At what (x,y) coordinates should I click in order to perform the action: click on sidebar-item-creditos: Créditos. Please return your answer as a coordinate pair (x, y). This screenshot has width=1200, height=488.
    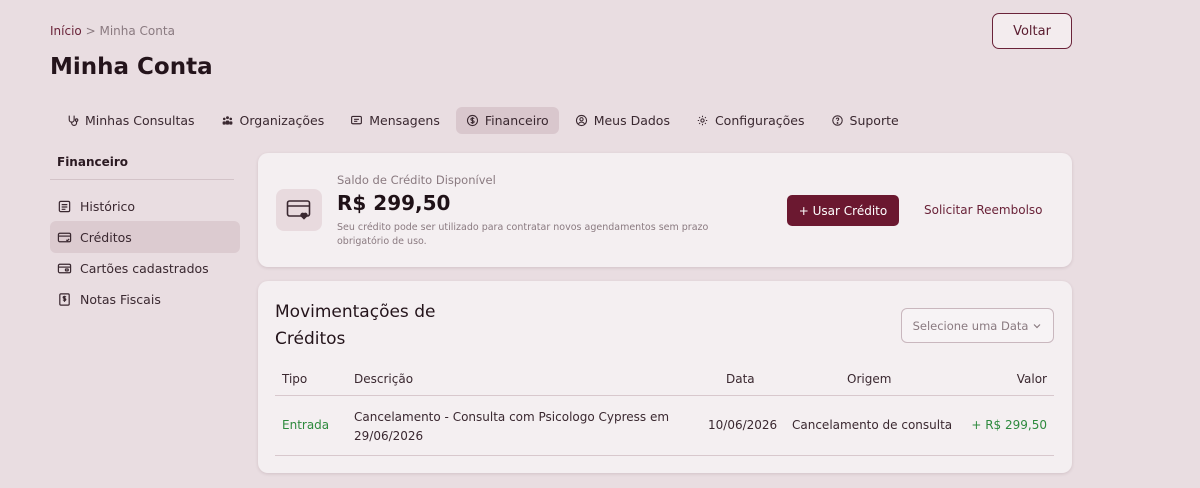
    Looking at the image, I should click on (145, 237).